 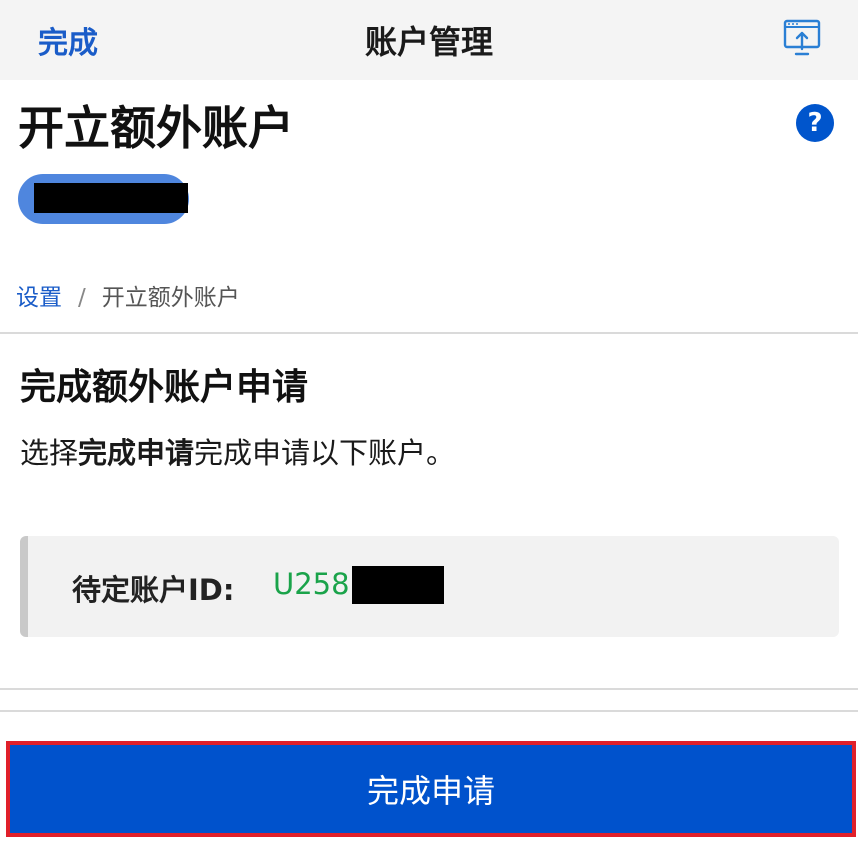 I want to click on top-nav-bar: 完成 账户管理, so click(x=429, y=40).